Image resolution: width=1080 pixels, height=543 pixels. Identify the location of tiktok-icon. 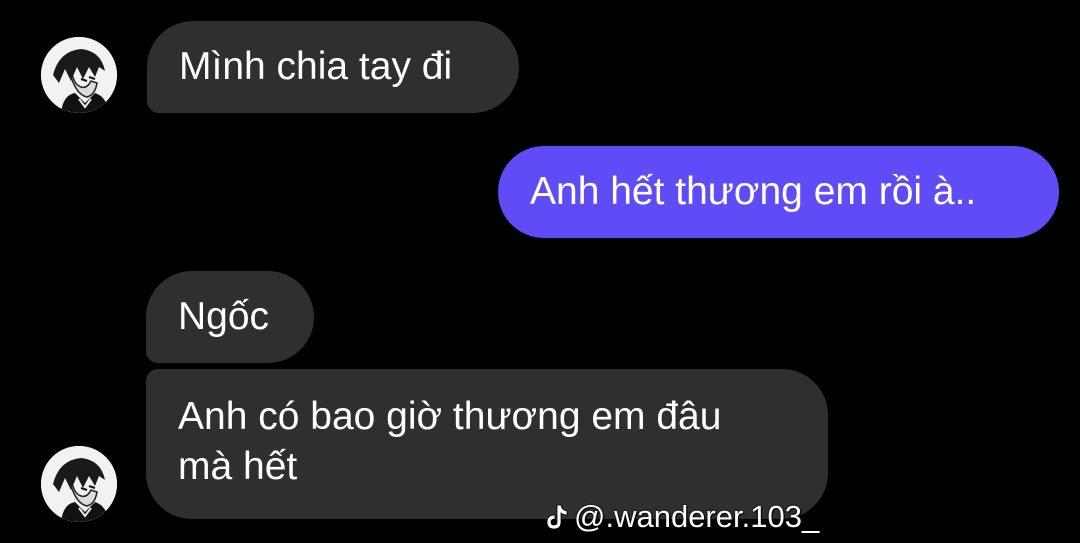
(557, 517).